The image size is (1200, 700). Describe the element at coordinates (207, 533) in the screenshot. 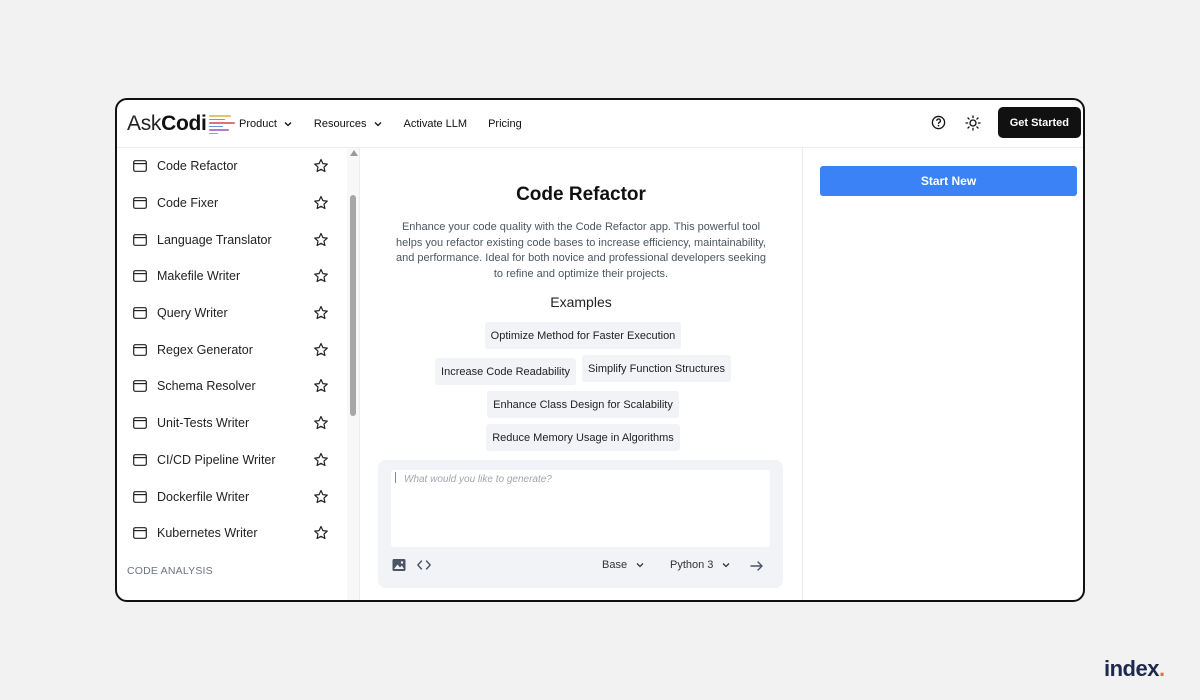

I see `sidebar-item-label: Kubernetes Writer` at that location.